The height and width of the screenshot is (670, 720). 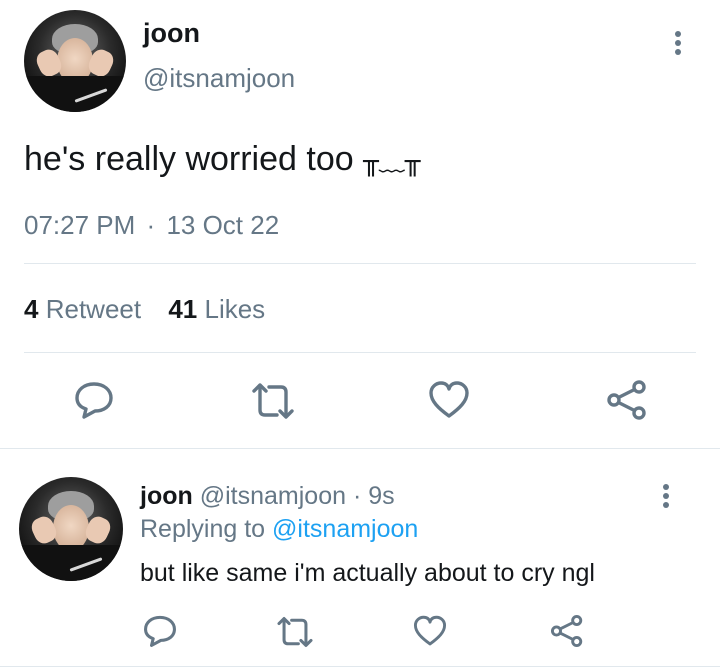 I want to click on likes-stat: 41 Likes, so click(x=216, y=309).